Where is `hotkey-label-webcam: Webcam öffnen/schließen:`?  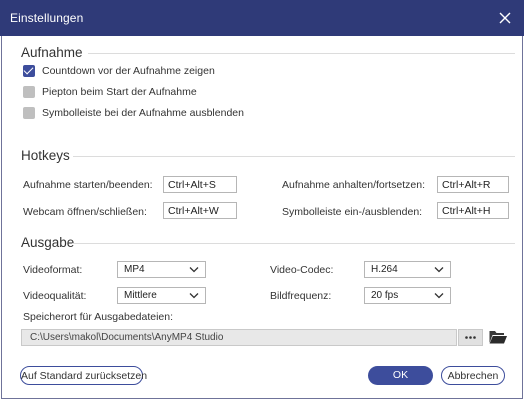 hotkey-label-webcam: Webcam öffnen/schließen: is located at coordinates (85, 212).